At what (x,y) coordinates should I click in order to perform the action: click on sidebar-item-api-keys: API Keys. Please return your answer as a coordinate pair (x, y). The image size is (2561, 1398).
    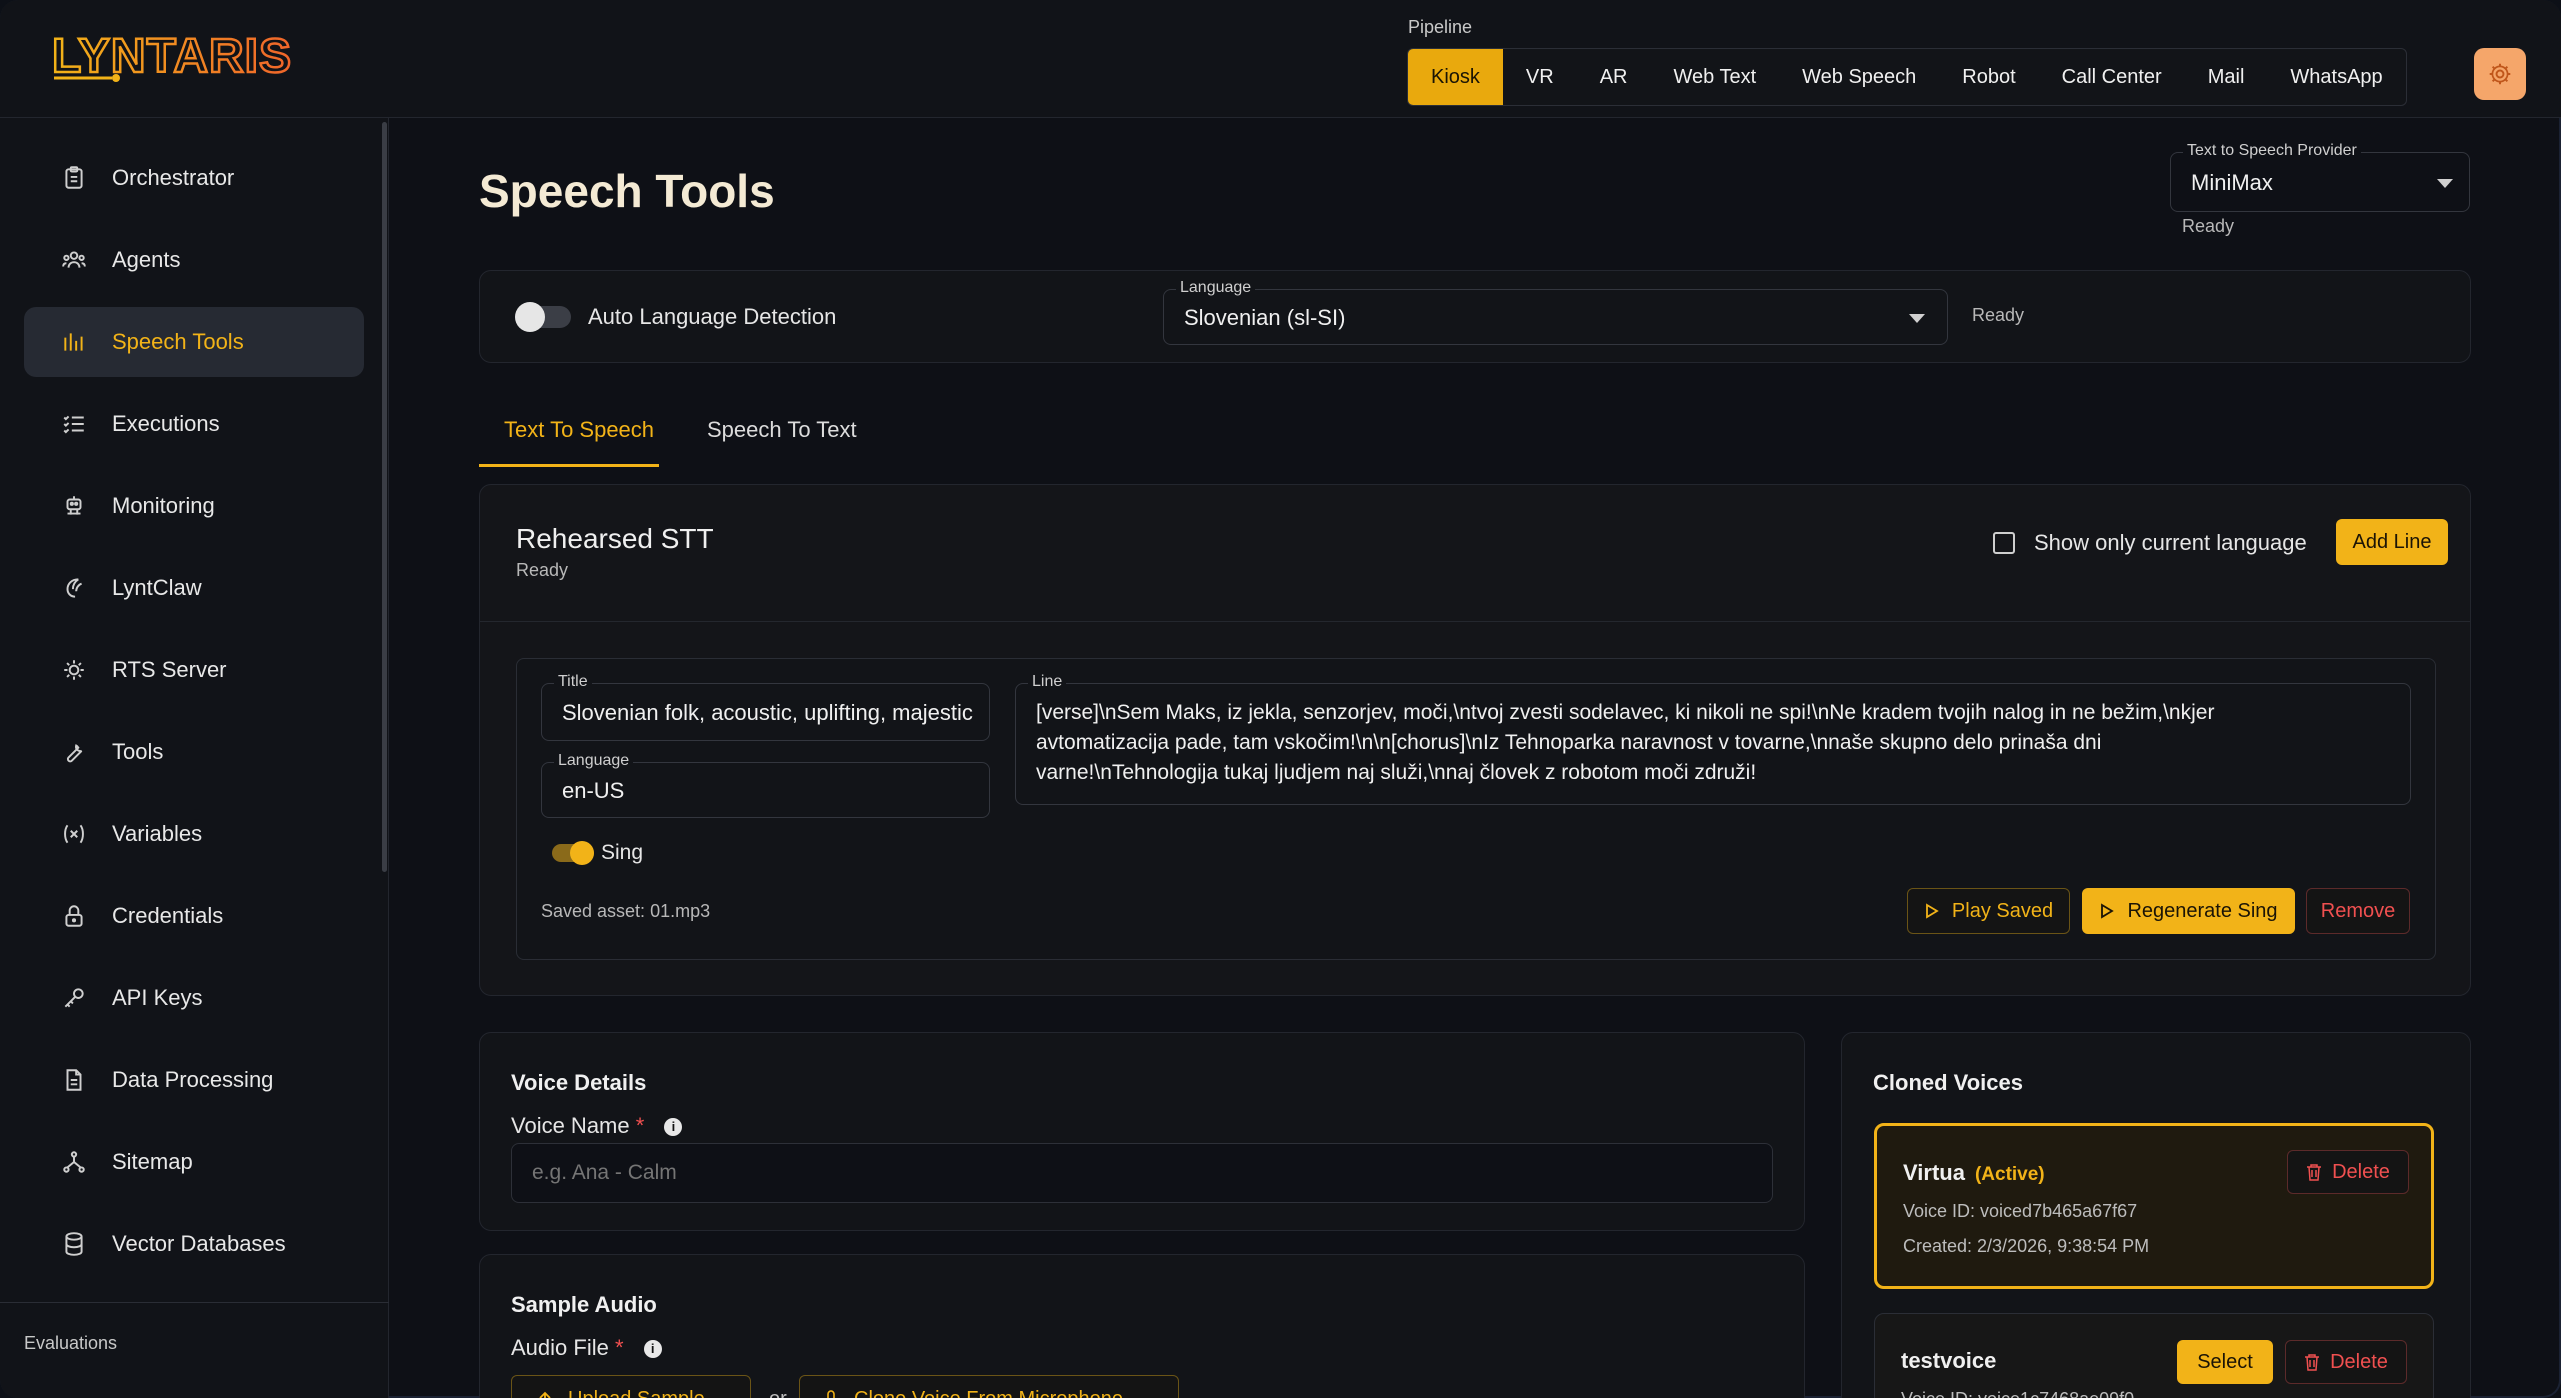
    Looking at the image, I should click on (194, 998).